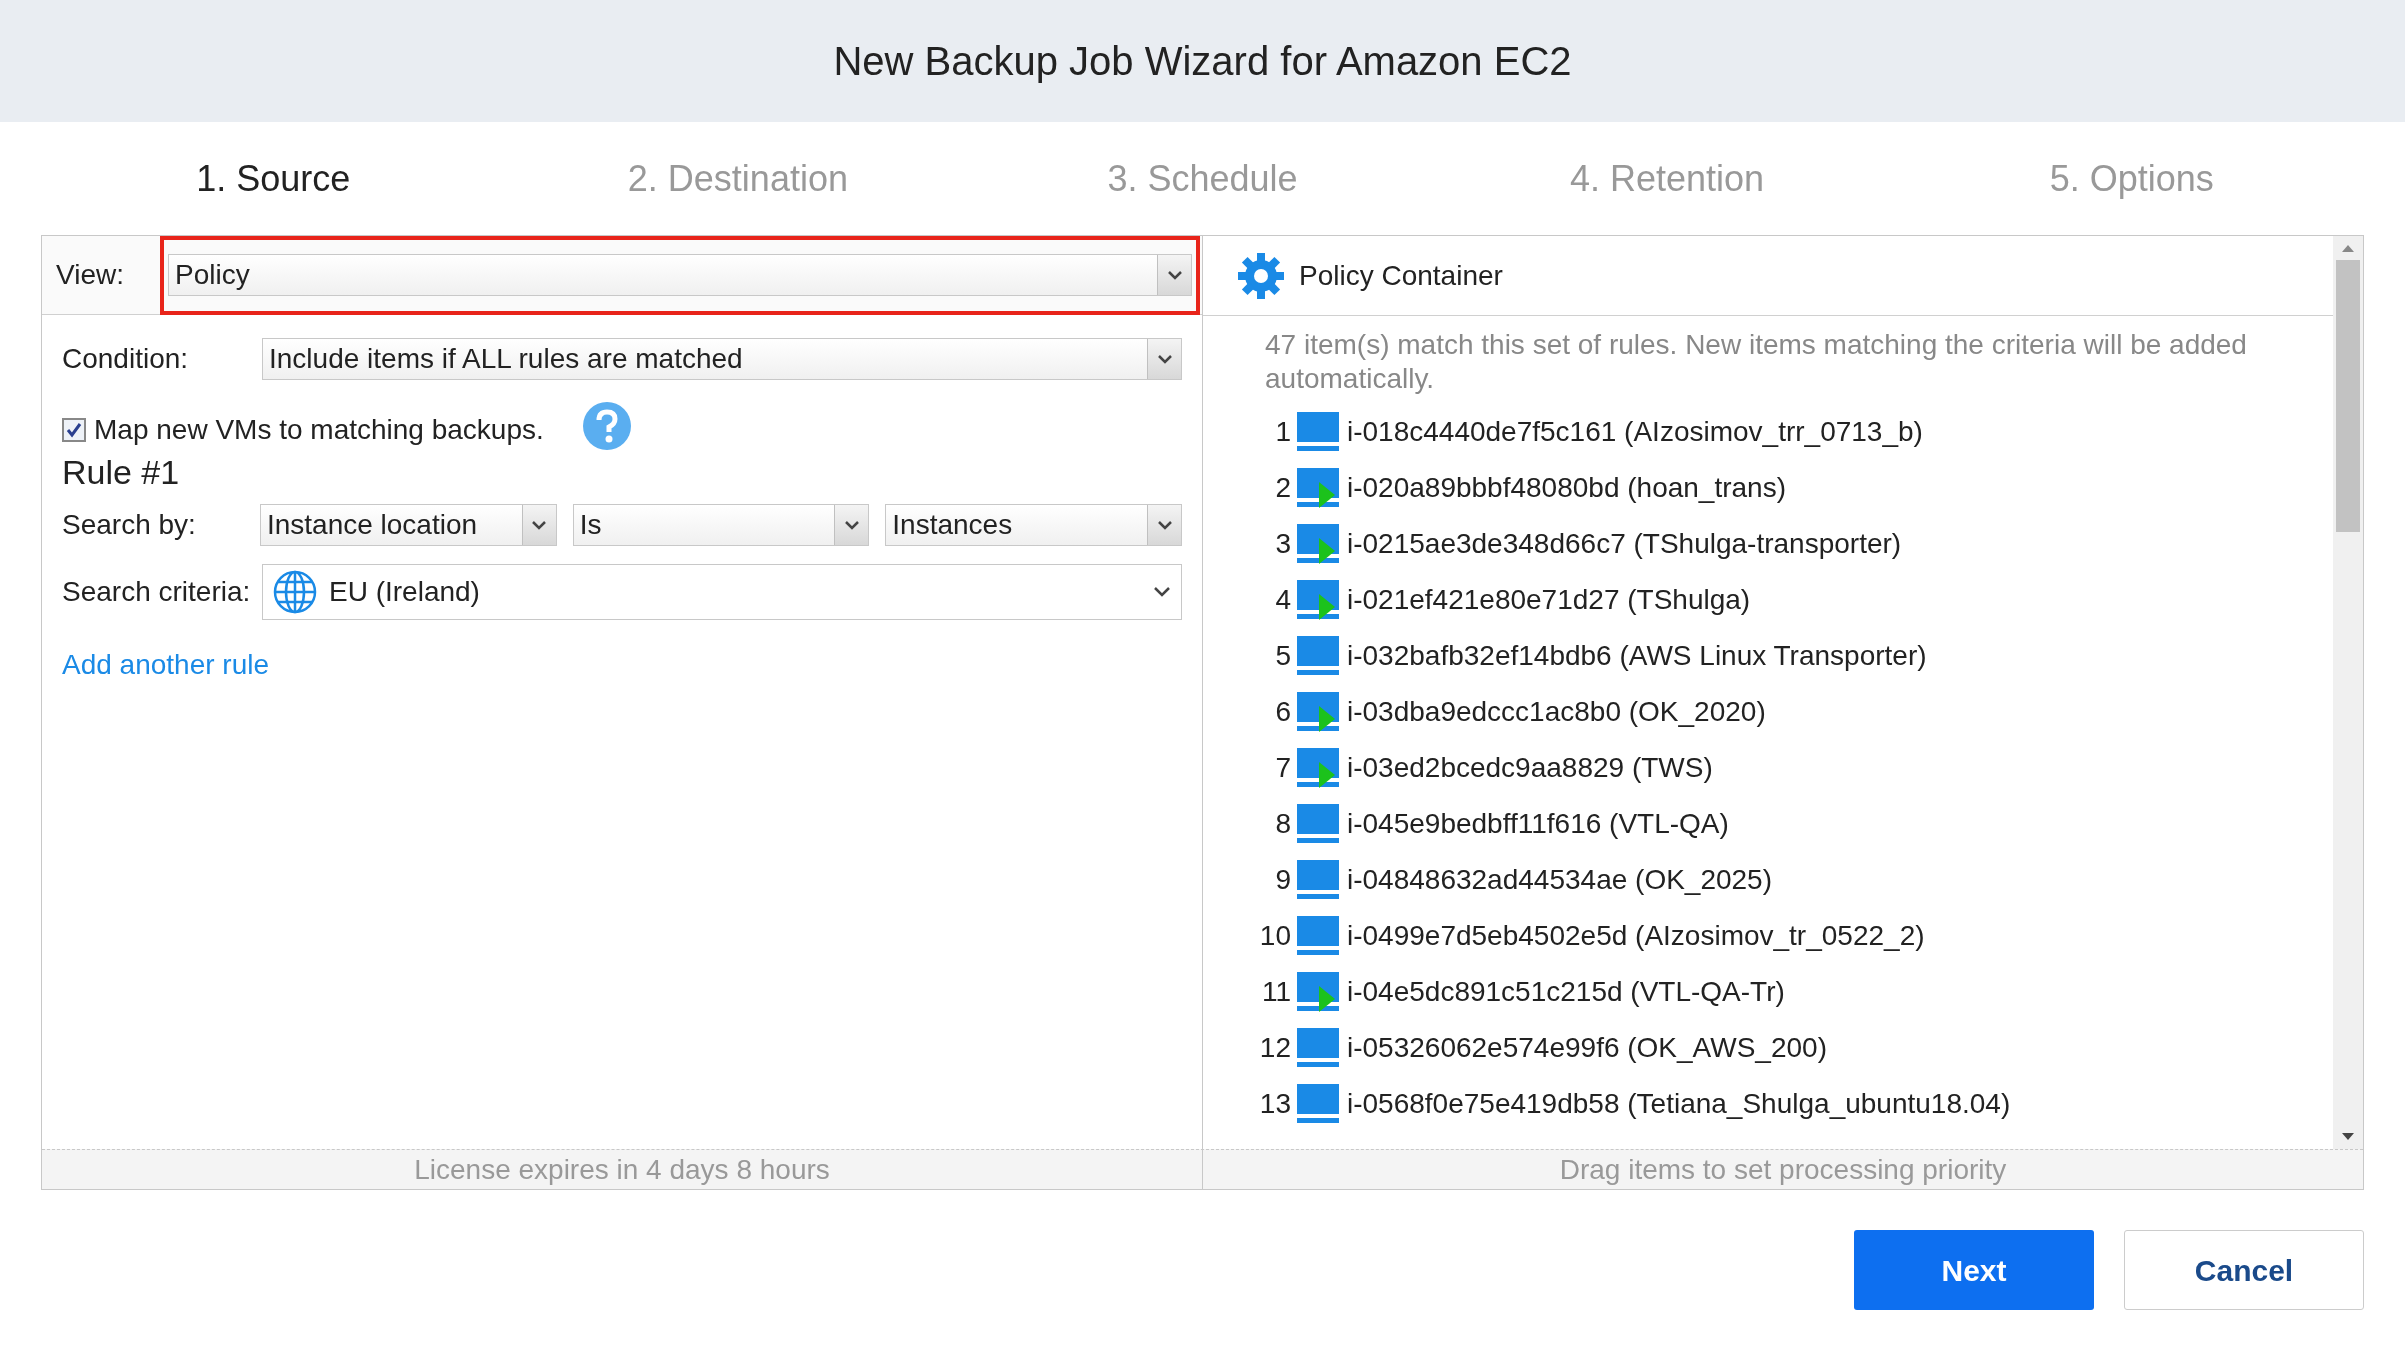 Image resolution: width=2405 pixels, height=1353 pixels. Describe the element at coordinates (1974, 1270) in the screenshot. I see `next-button: Next` at that location.